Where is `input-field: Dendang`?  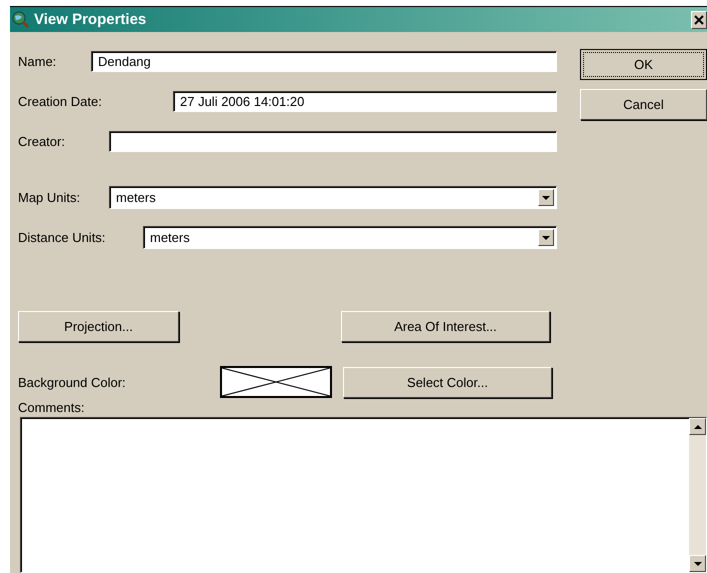
input-field: Dendang is located at coordinates (324, 61).